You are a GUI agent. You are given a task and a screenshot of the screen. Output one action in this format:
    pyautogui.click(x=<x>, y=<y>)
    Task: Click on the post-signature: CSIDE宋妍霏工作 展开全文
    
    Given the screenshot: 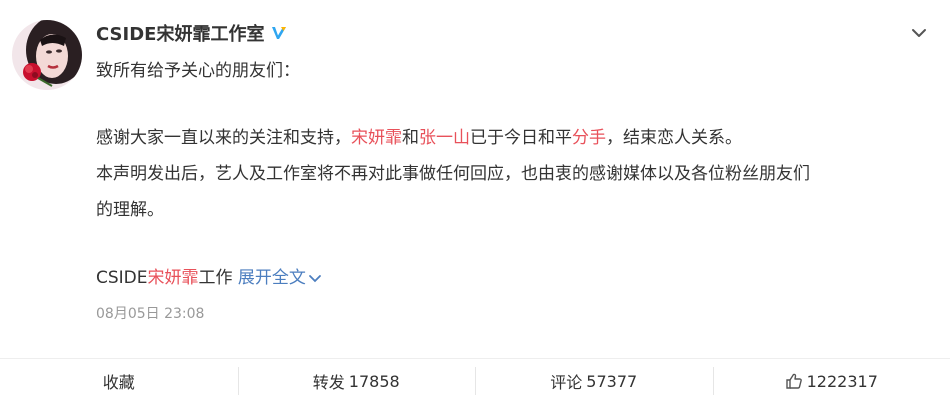 What is the action you would take?
    pyautogui.click(x=209, y=278)
    